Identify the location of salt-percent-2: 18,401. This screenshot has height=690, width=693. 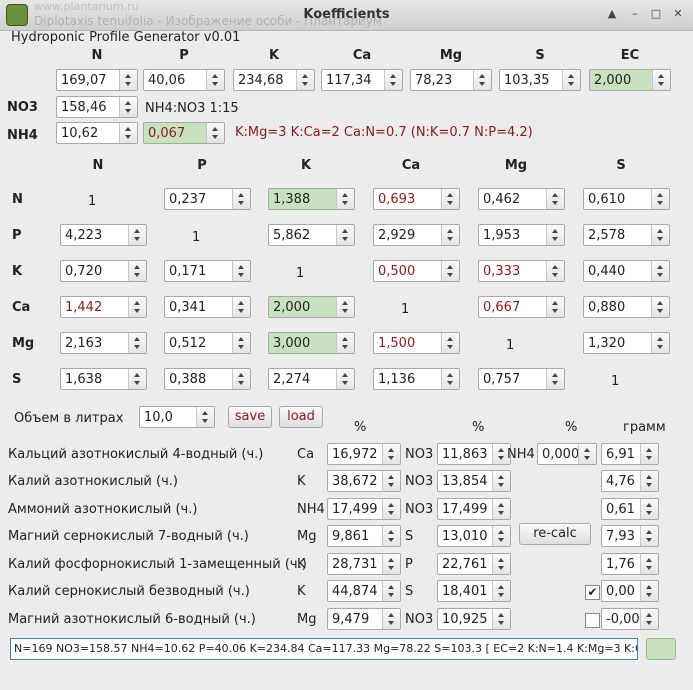
(474, 591).